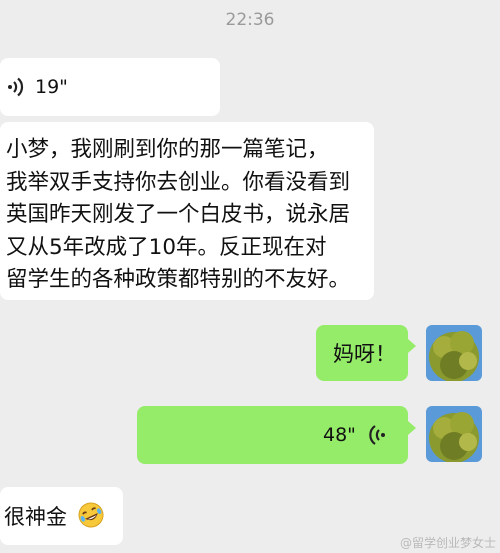 This screenshot has width=500, height=553. What do you see at coordinates (110, 87) in the screenshot?
I see `incoming-voice-message: 19"` at bounding box center [110, 87].